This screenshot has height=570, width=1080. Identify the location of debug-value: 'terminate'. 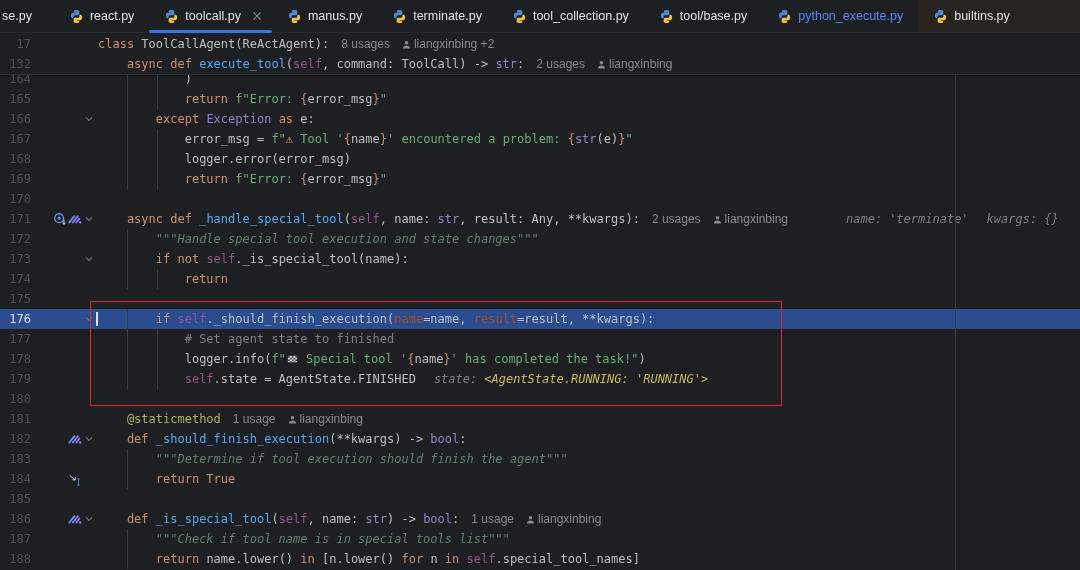
(929, 219).